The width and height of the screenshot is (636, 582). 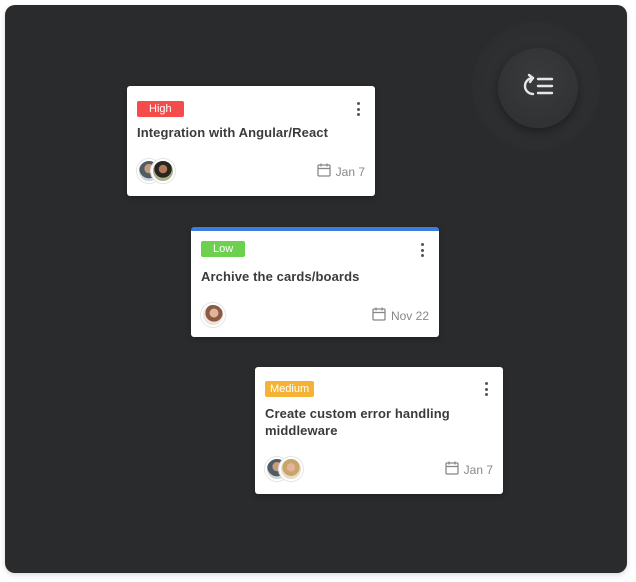 What do you see at coordinates (409, 315) in the screenshot?
I see `due-date-label: Nov 22` at bounding box center [409, 315].